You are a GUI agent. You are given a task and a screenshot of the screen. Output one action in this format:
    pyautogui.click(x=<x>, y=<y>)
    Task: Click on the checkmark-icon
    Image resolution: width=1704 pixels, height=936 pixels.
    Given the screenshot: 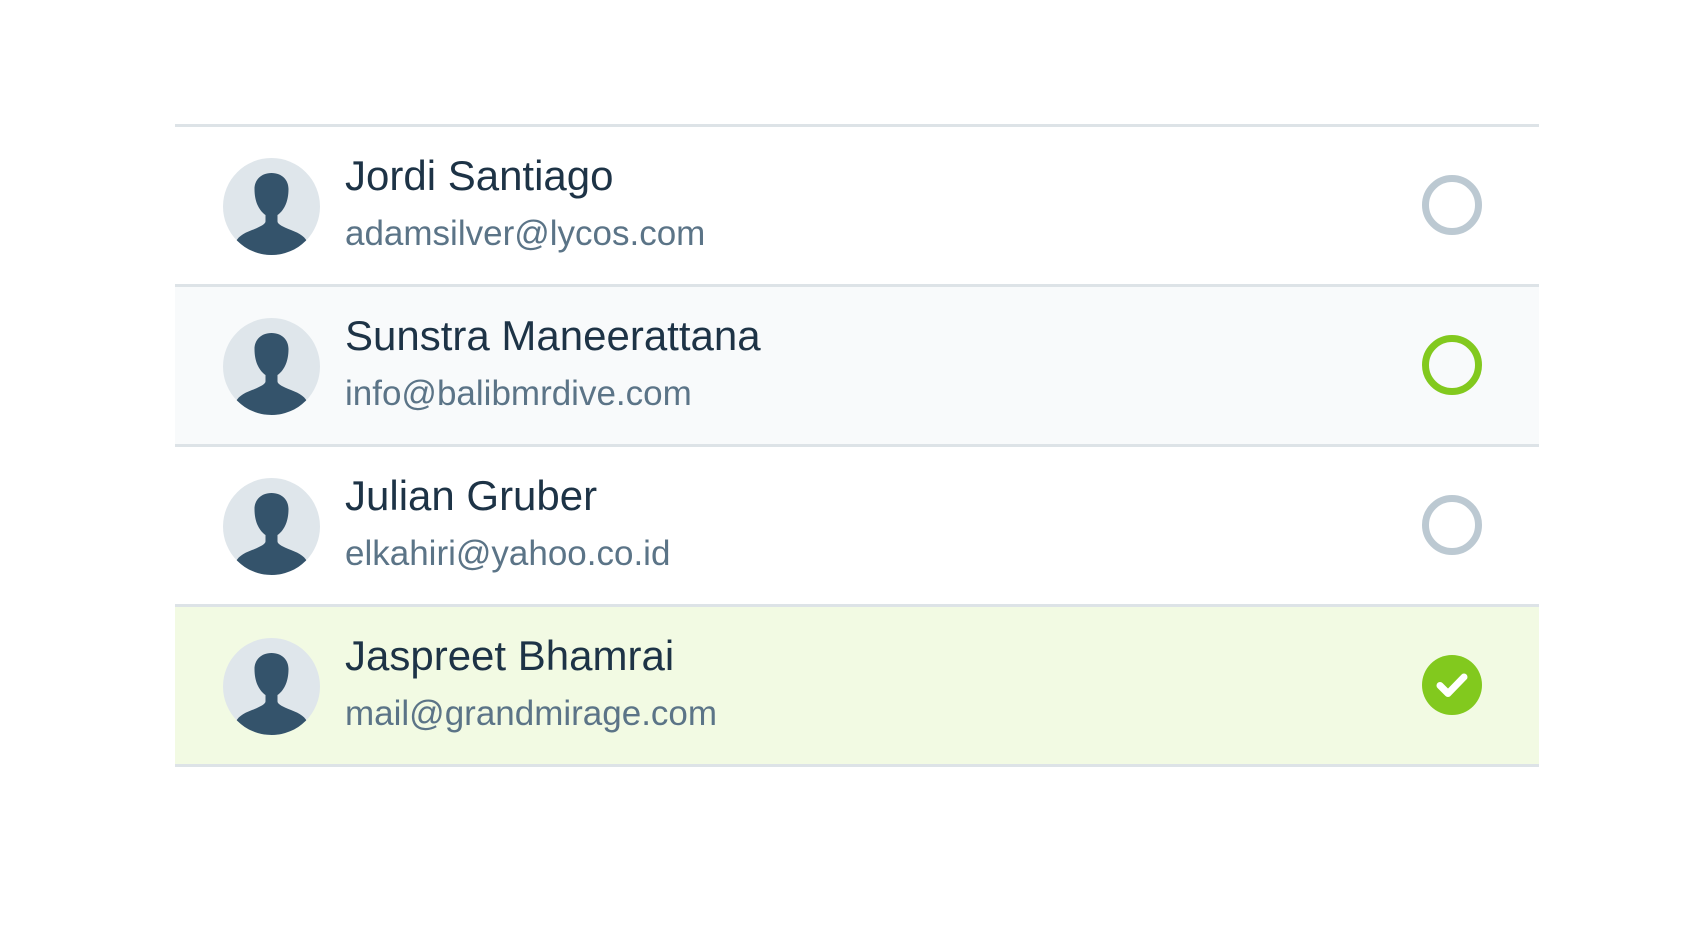 What is the action you would take?
    pyautogui.click(x=1452, y=685)
    